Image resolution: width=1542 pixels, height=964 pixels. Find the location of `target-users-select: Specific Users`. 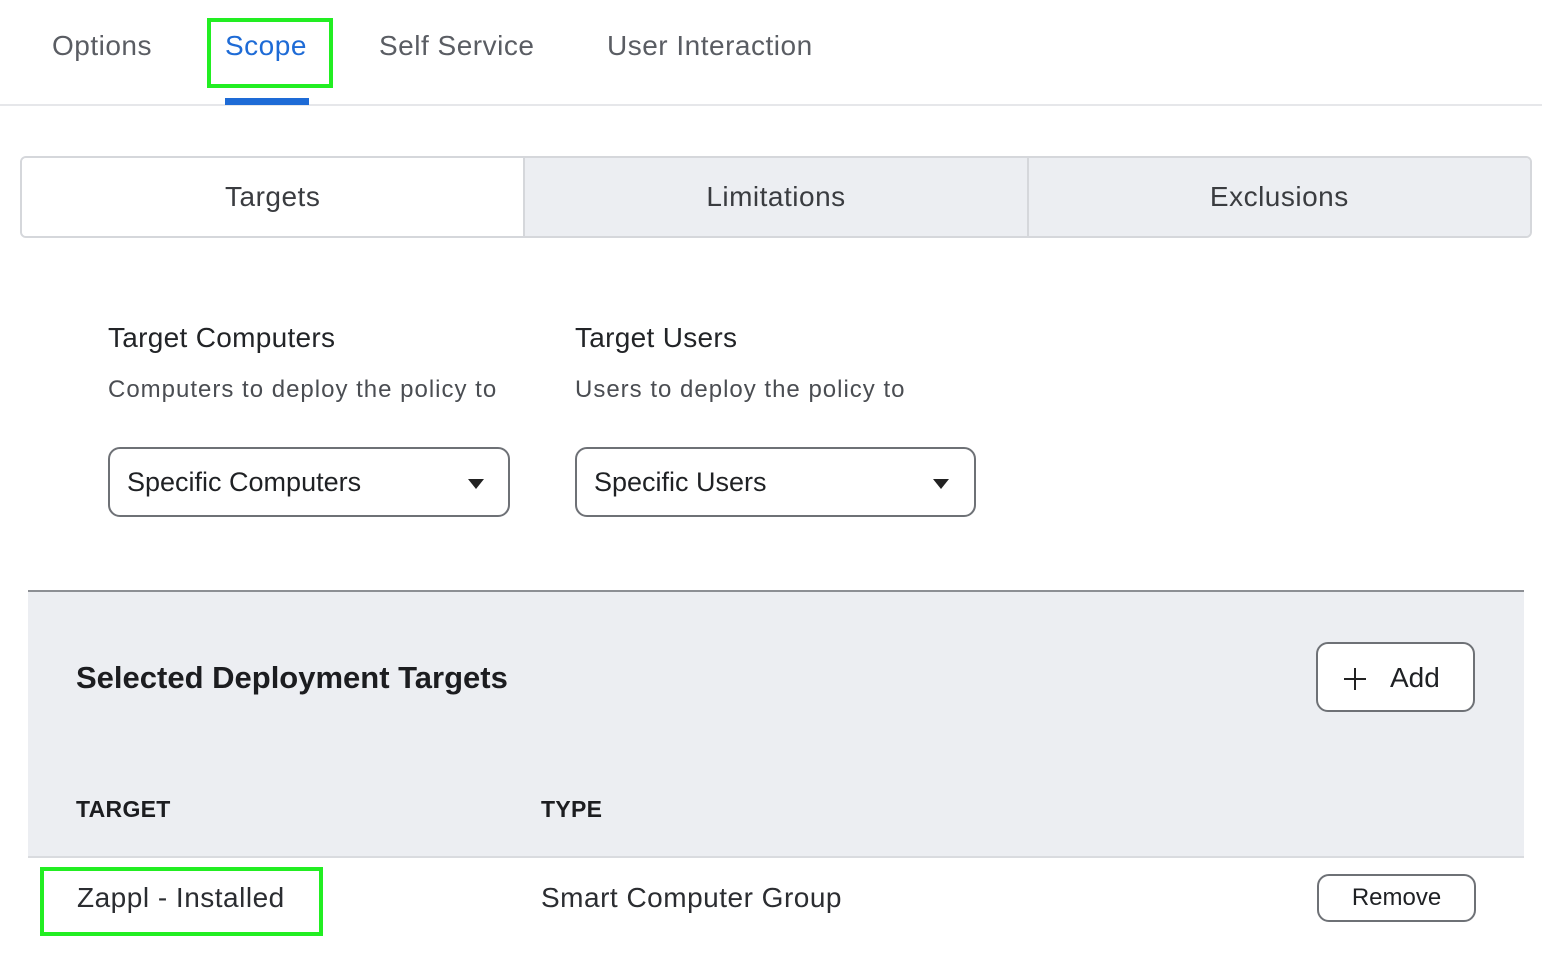

target-users-select: Specific Users is located at coordinates (775, 482).